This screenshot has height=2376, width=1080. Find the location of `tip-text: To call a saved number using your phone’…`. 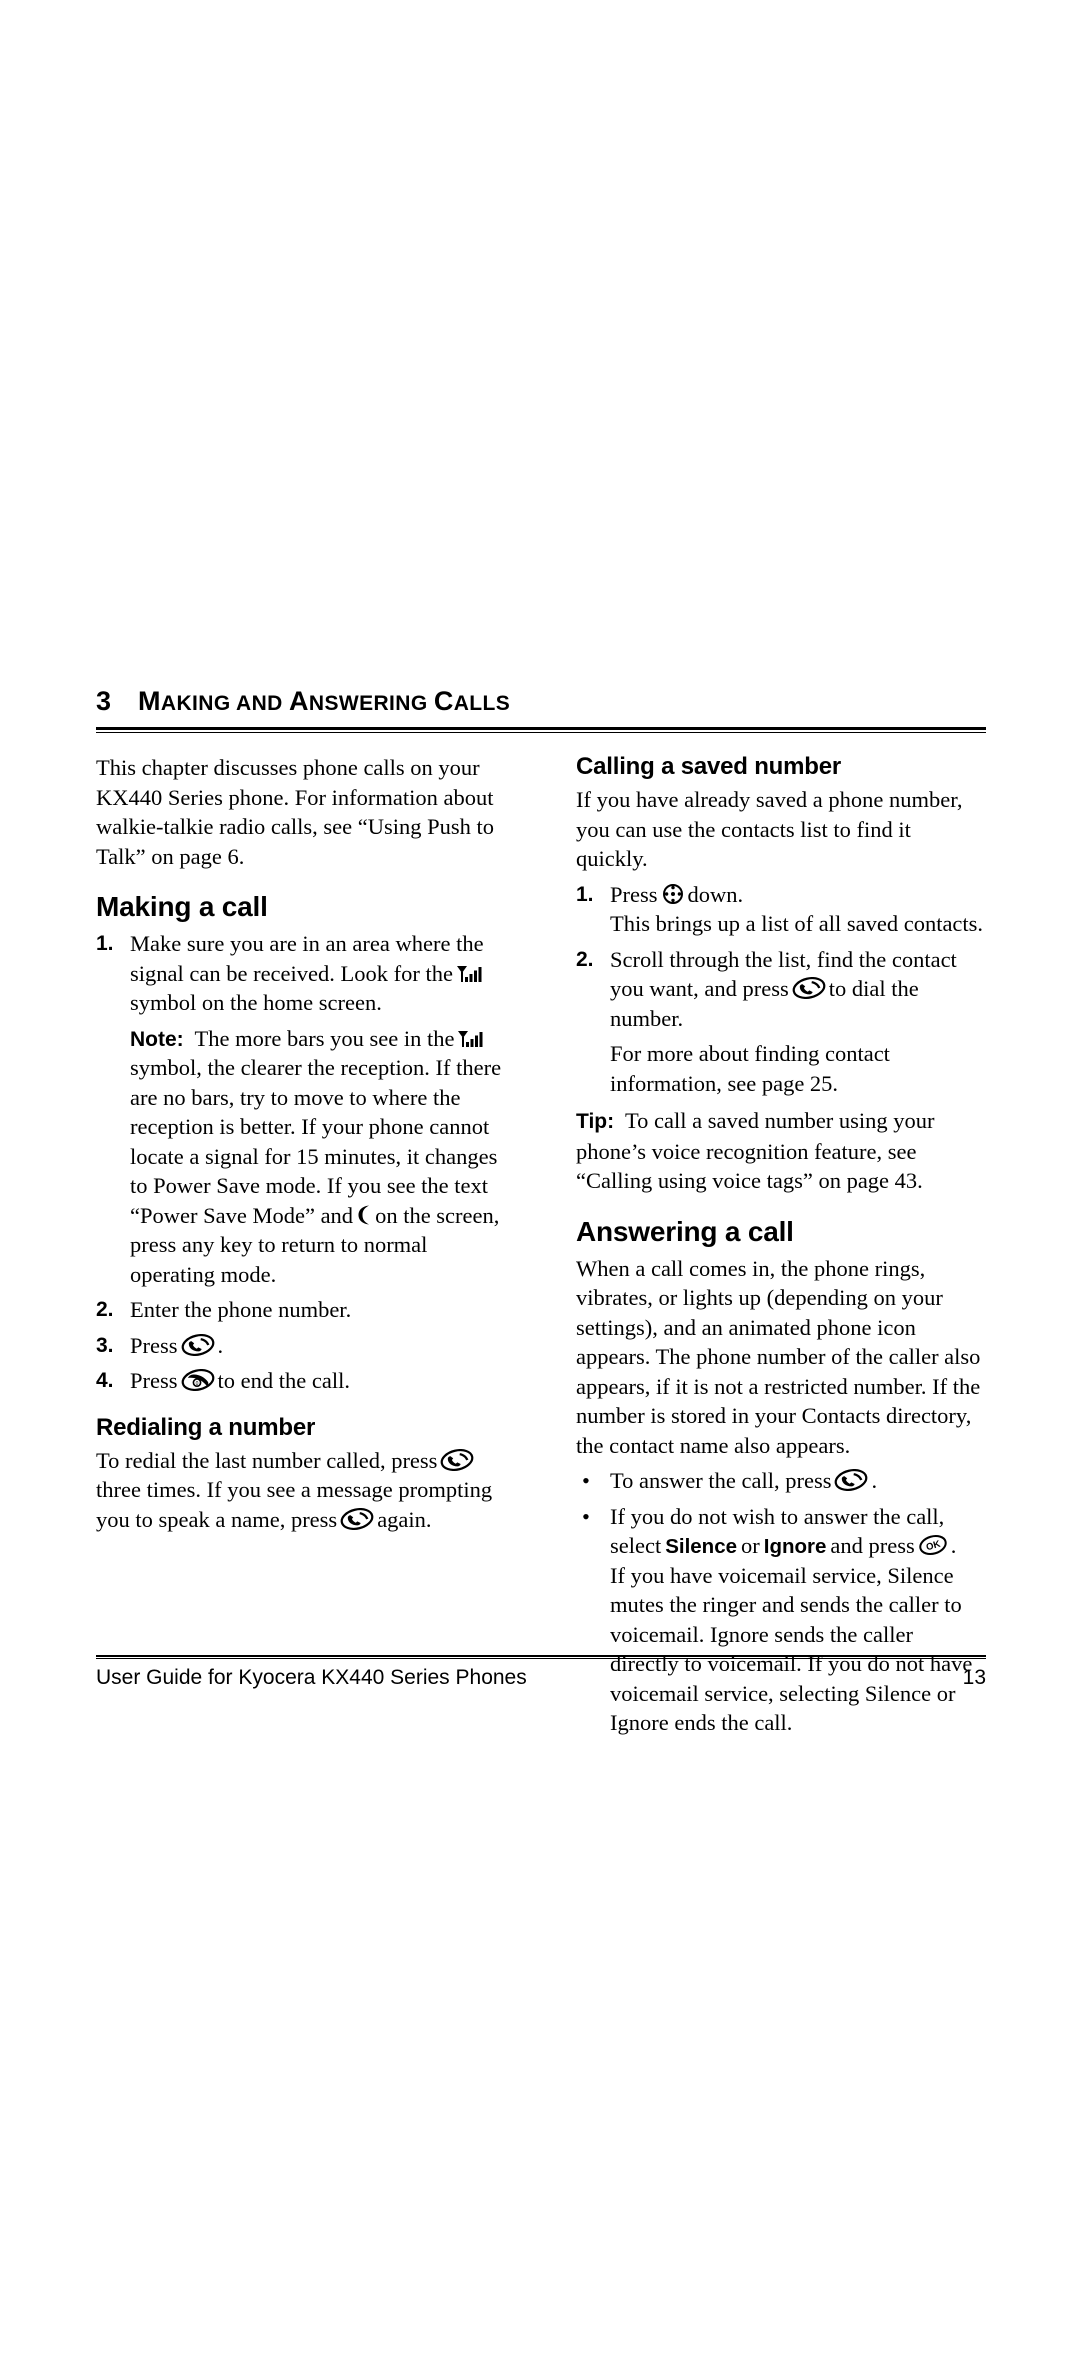

tip-text: To call a saved number using your phone’… is located at coordinates (755, 1150).